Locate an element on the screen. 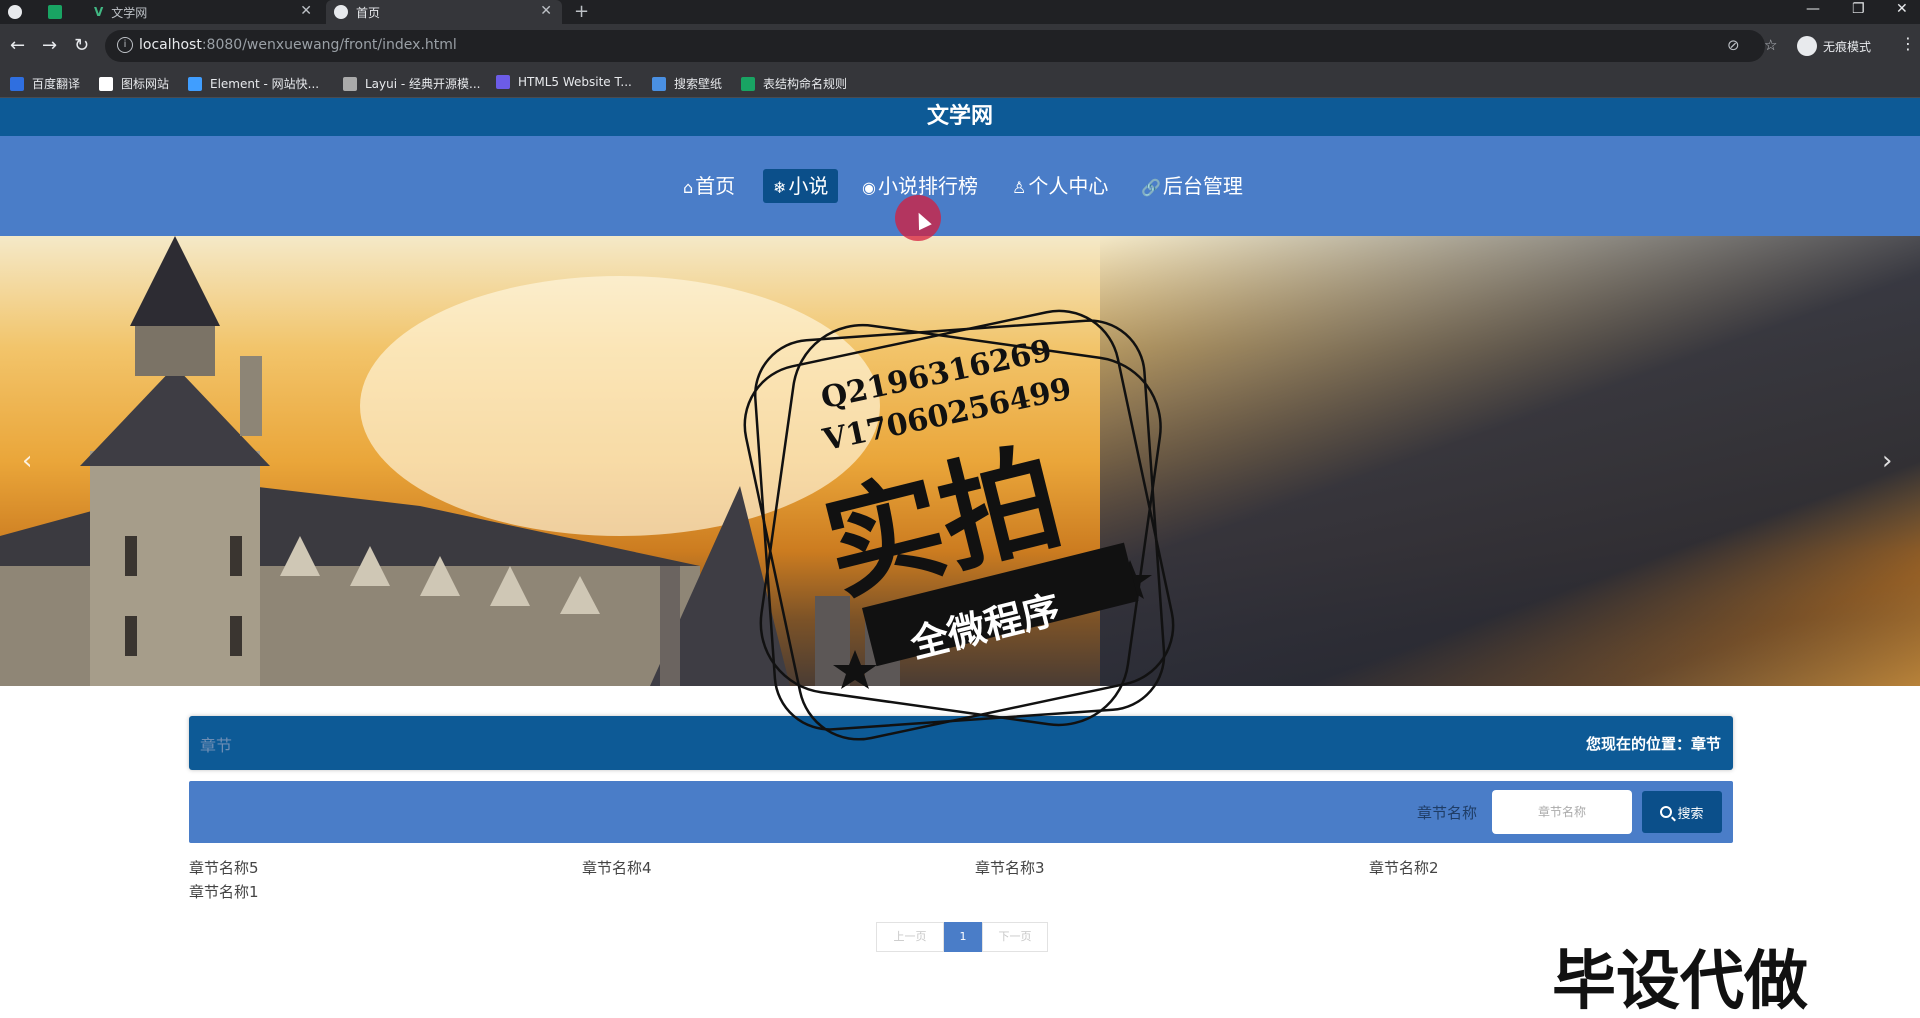  chapter-link: 章节名称3 is located at coordinates (1010, 867).